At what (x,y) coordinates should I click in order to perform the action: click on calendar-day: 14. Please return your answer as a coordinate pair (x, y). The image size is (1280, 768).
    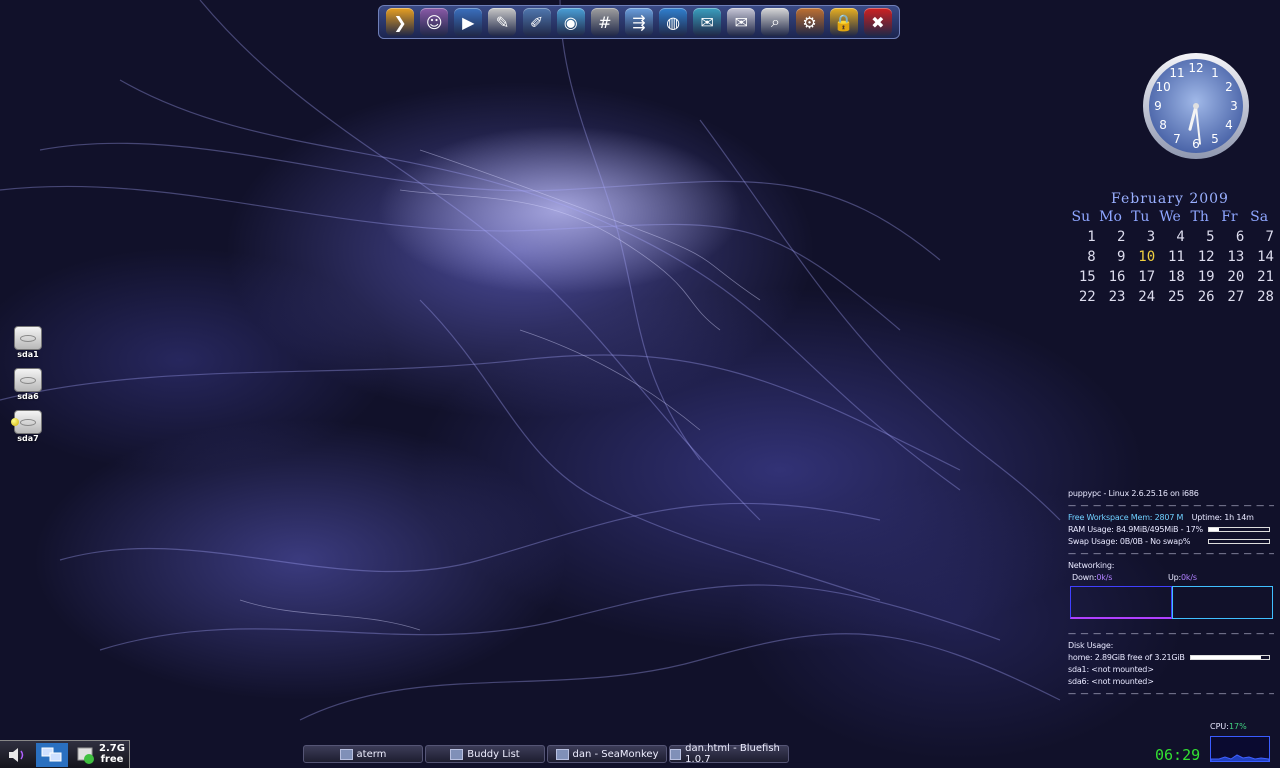
    Looking at the image, I should click on (1265, 257).